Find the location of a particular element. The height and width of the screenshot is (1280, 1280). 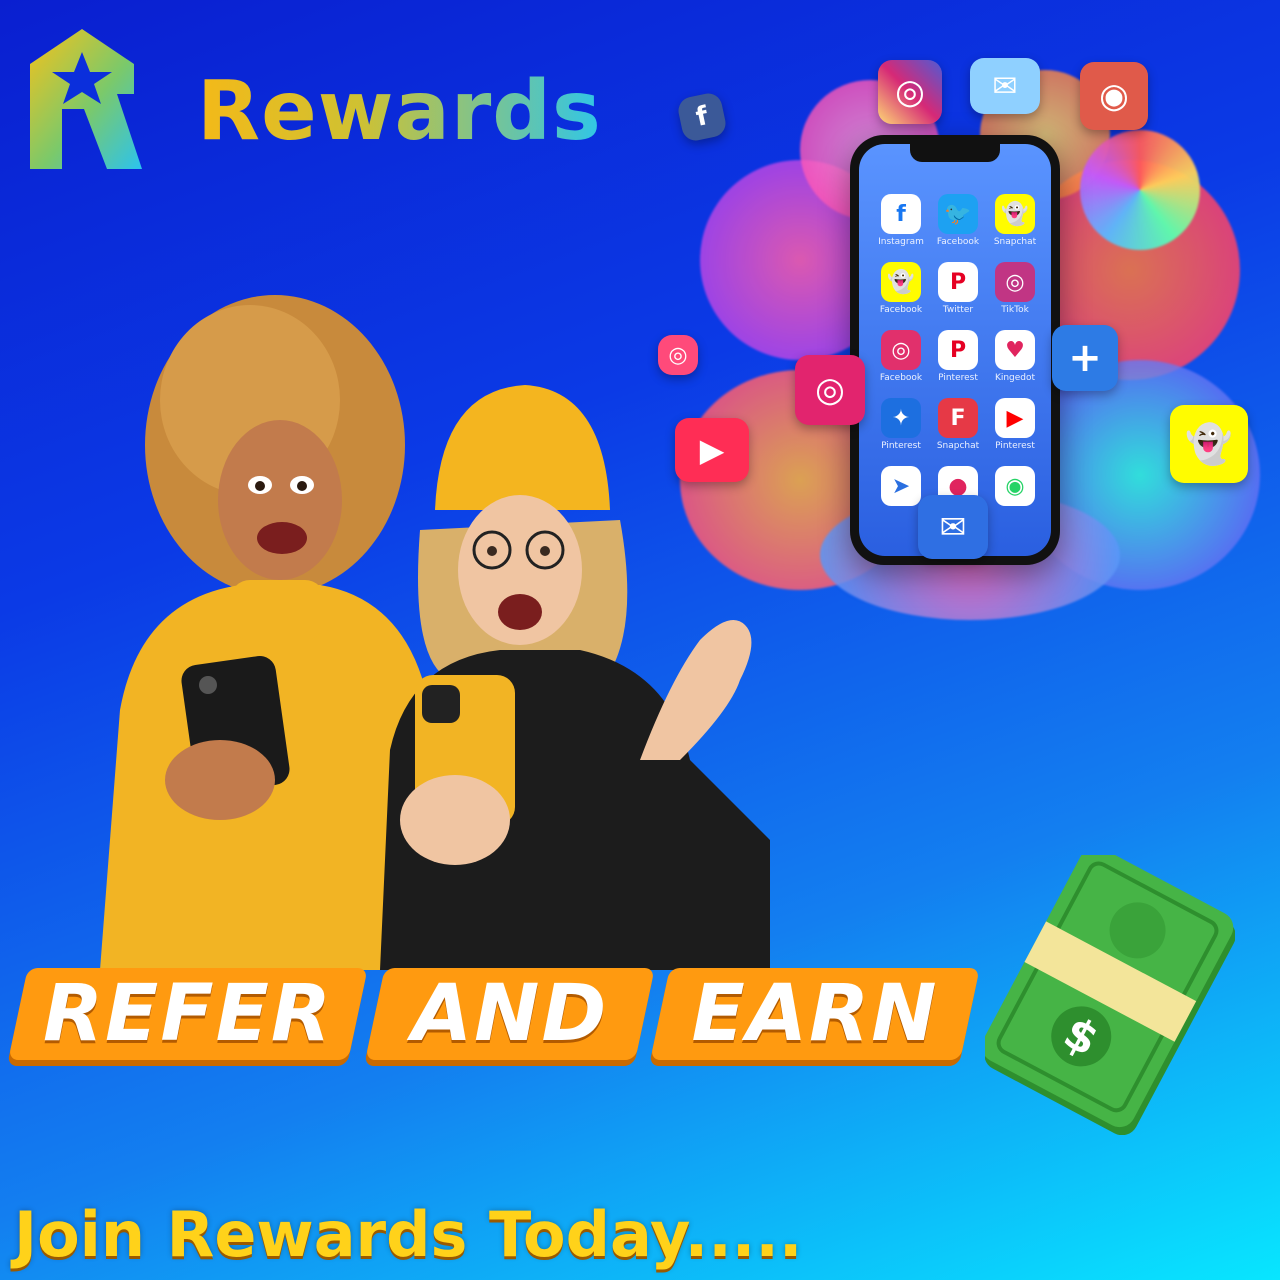

app-label: TikTok is located at coordinates (1015, 310).